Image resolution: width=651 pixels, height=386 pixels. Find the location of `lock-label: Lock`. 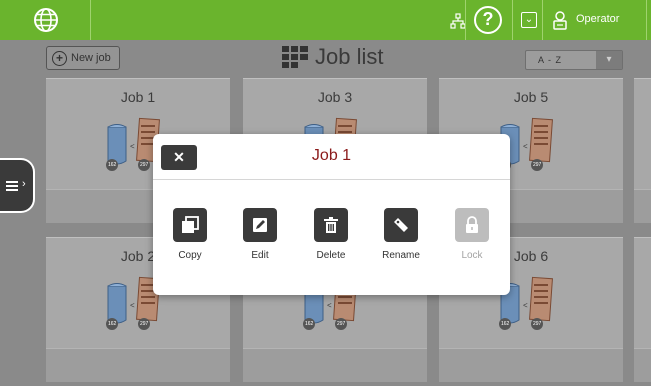

lock-label: Lock is located at coordinates (472, 255).